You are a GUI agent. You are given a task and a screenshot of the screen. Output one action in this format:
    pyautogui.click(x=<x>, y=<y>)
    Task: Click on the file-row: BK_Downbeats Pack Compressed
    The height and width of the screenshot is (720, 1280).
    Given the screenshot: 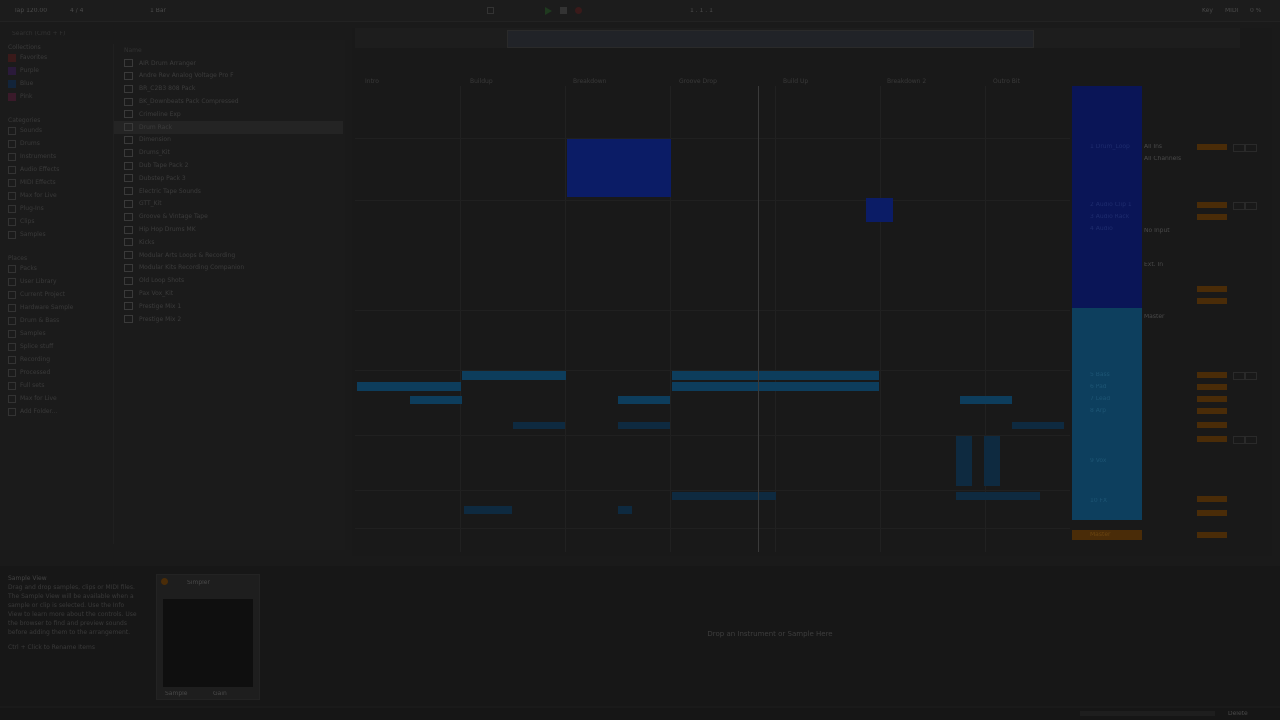 What is the action you would take?
    pyautogui.click(x=228, y=101)
    